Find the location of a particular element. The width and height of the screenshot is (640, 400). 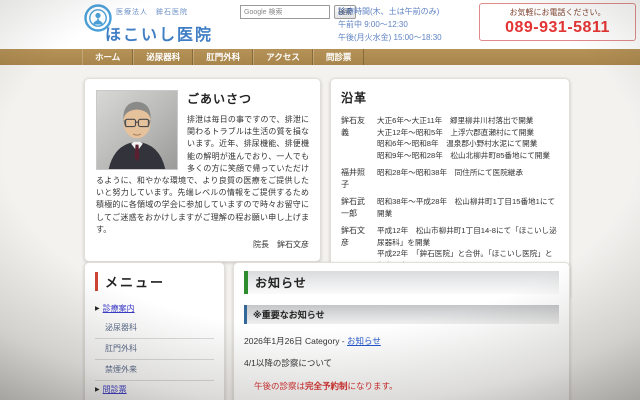

menu-link-questionnaire: 問診票 is located at coordinates (115, 390).